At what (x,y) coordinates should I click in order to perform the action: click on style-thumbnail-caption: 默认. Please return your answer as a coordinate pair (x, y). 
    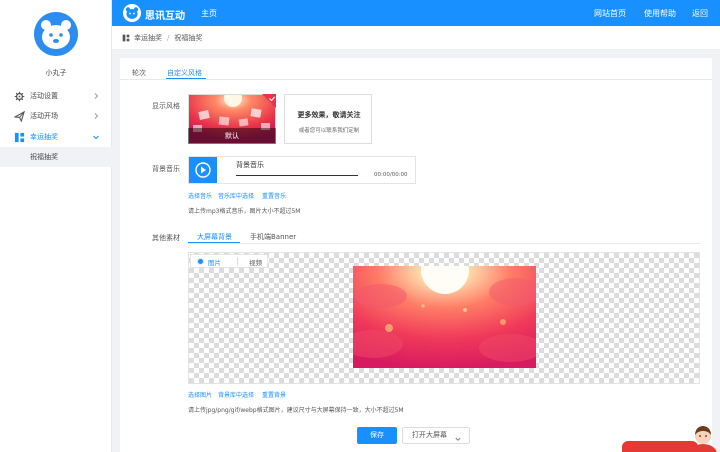
    Looking at the image, I should click on (232, 136).